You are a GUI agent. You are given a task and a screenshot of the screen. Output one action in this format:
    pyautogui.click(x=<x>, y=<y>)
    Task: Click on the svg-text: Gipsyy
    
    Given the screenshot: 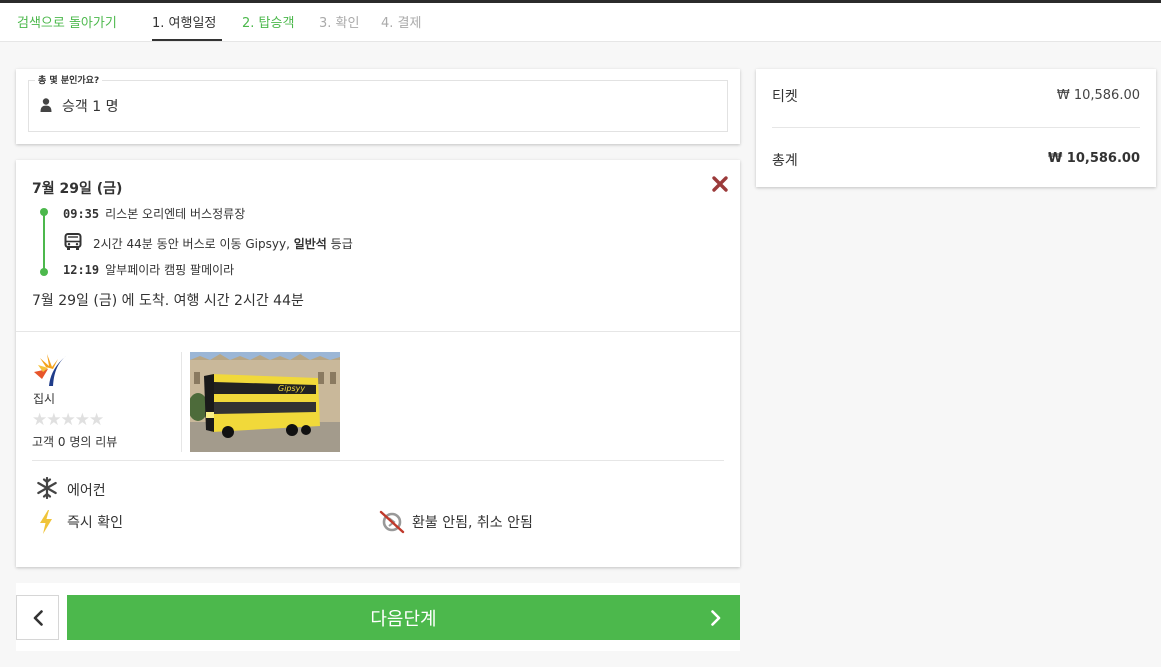 What is the action you would take?
    pyautogui.click(x=291, y=388)
    